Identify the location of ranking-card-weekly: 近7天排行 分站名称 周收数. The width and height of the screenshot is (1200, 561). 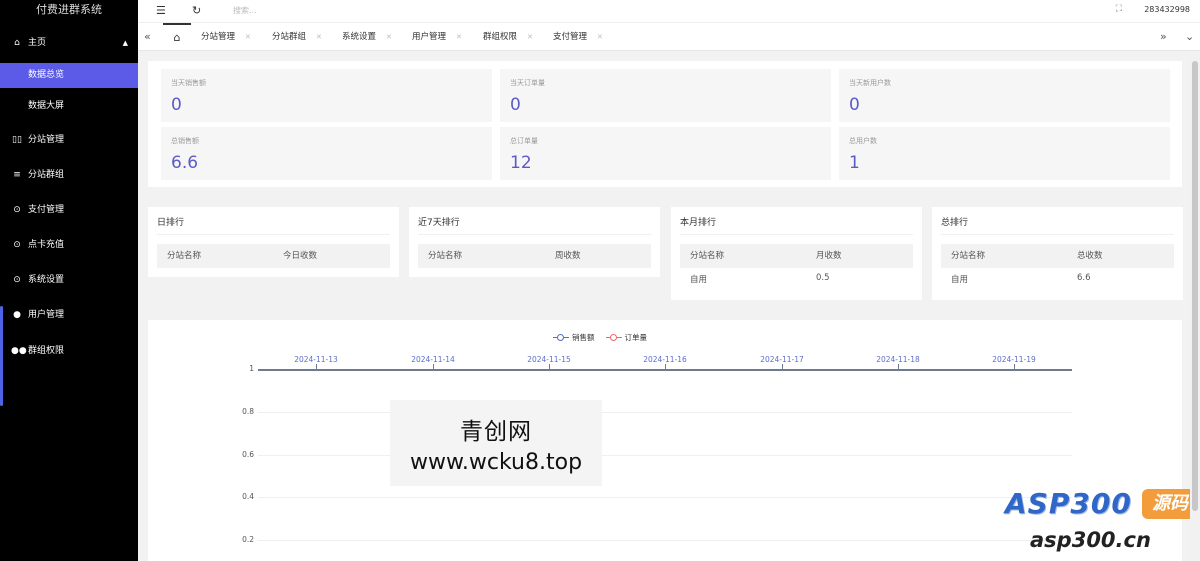
(534, 242).